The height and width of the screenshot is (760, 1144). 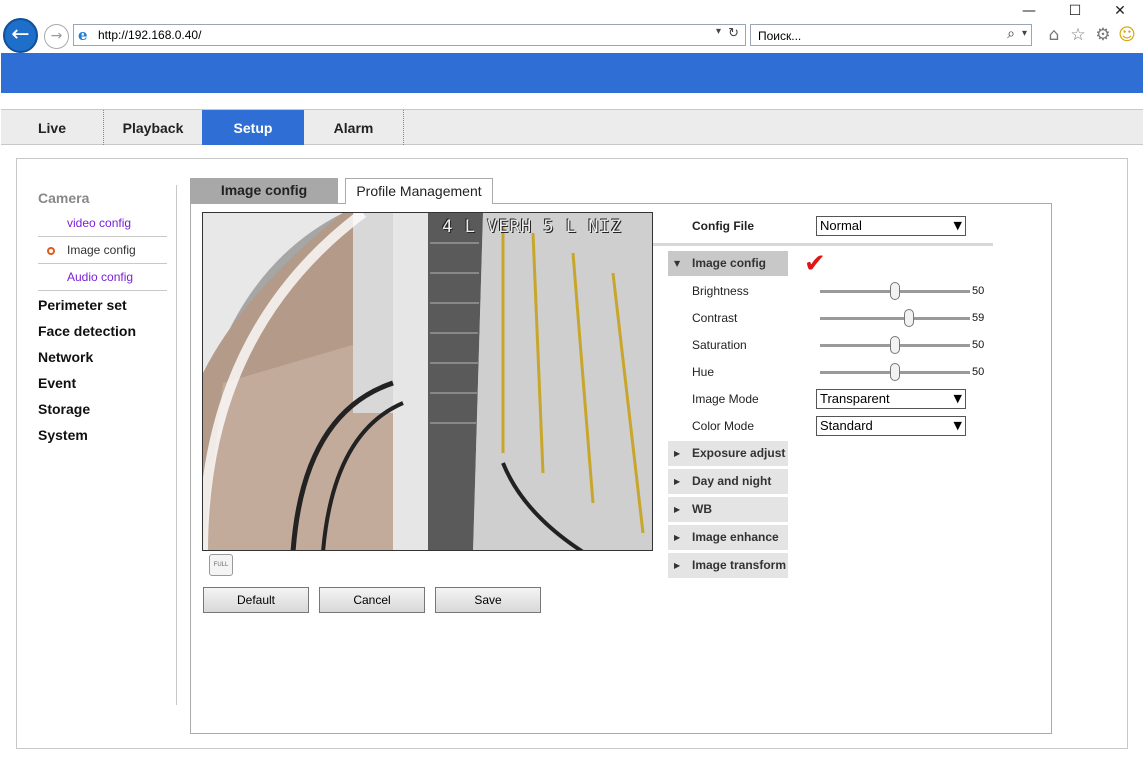 What do you see at coordinates (891, 399) in the screenshot?
I see `image-mode-select: Transparent ▼` at bounding box center [891, 399].